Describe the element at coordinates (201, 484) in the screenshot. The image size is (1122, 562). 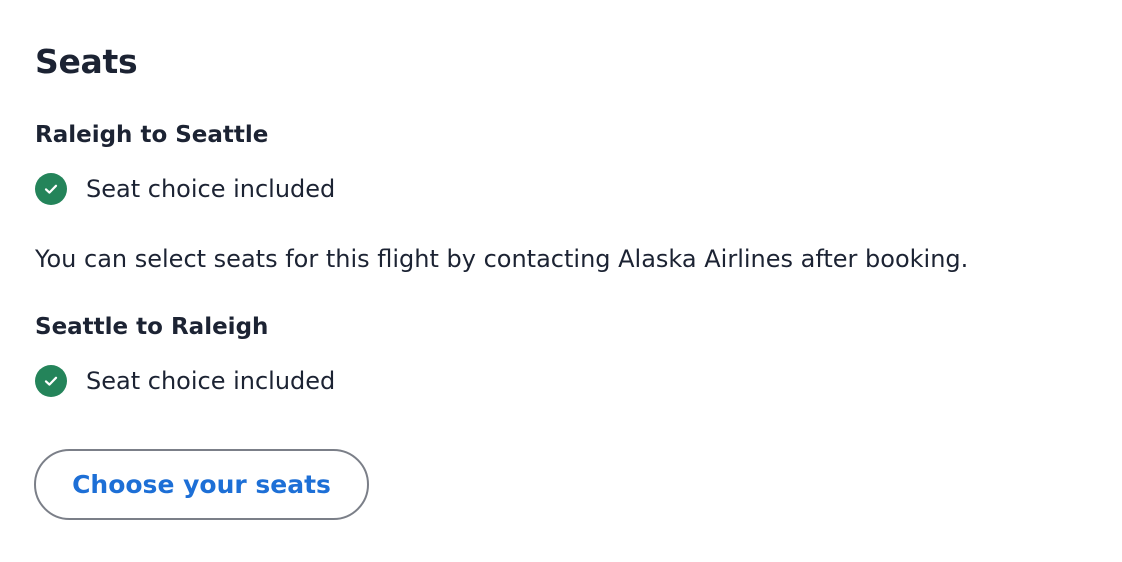
I see `choose-seats-button: Choose your seats` at that location.